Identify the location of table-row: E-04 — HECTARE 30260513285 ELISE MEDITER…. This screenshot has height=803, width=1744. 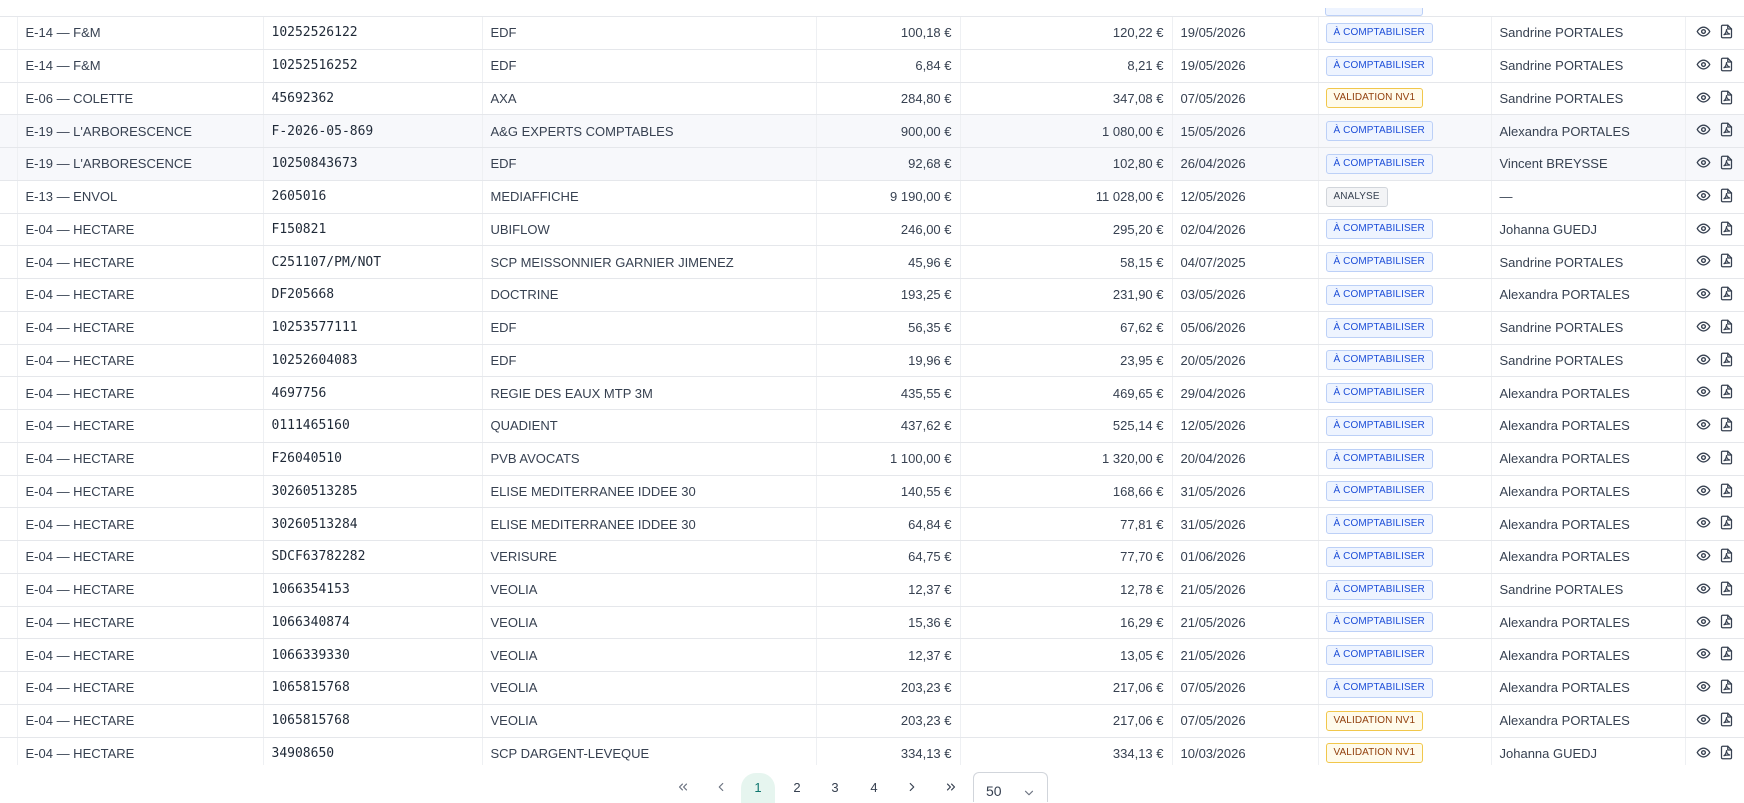
(872, 492).